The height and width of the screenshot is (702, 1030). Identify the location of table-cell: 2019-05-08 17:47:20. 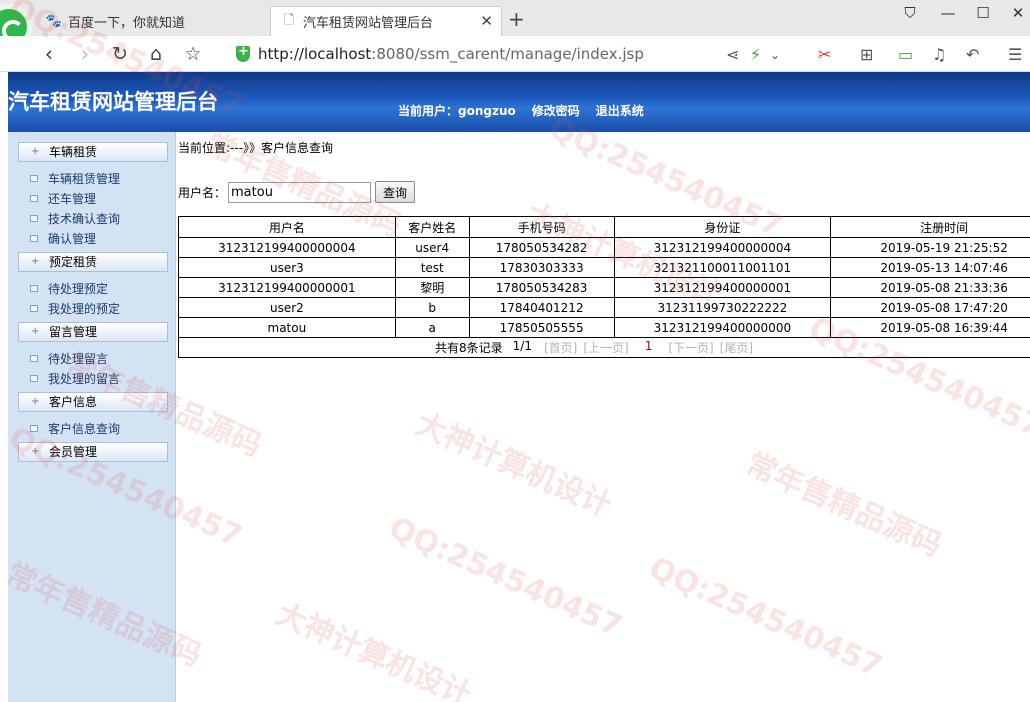
(930, 307).